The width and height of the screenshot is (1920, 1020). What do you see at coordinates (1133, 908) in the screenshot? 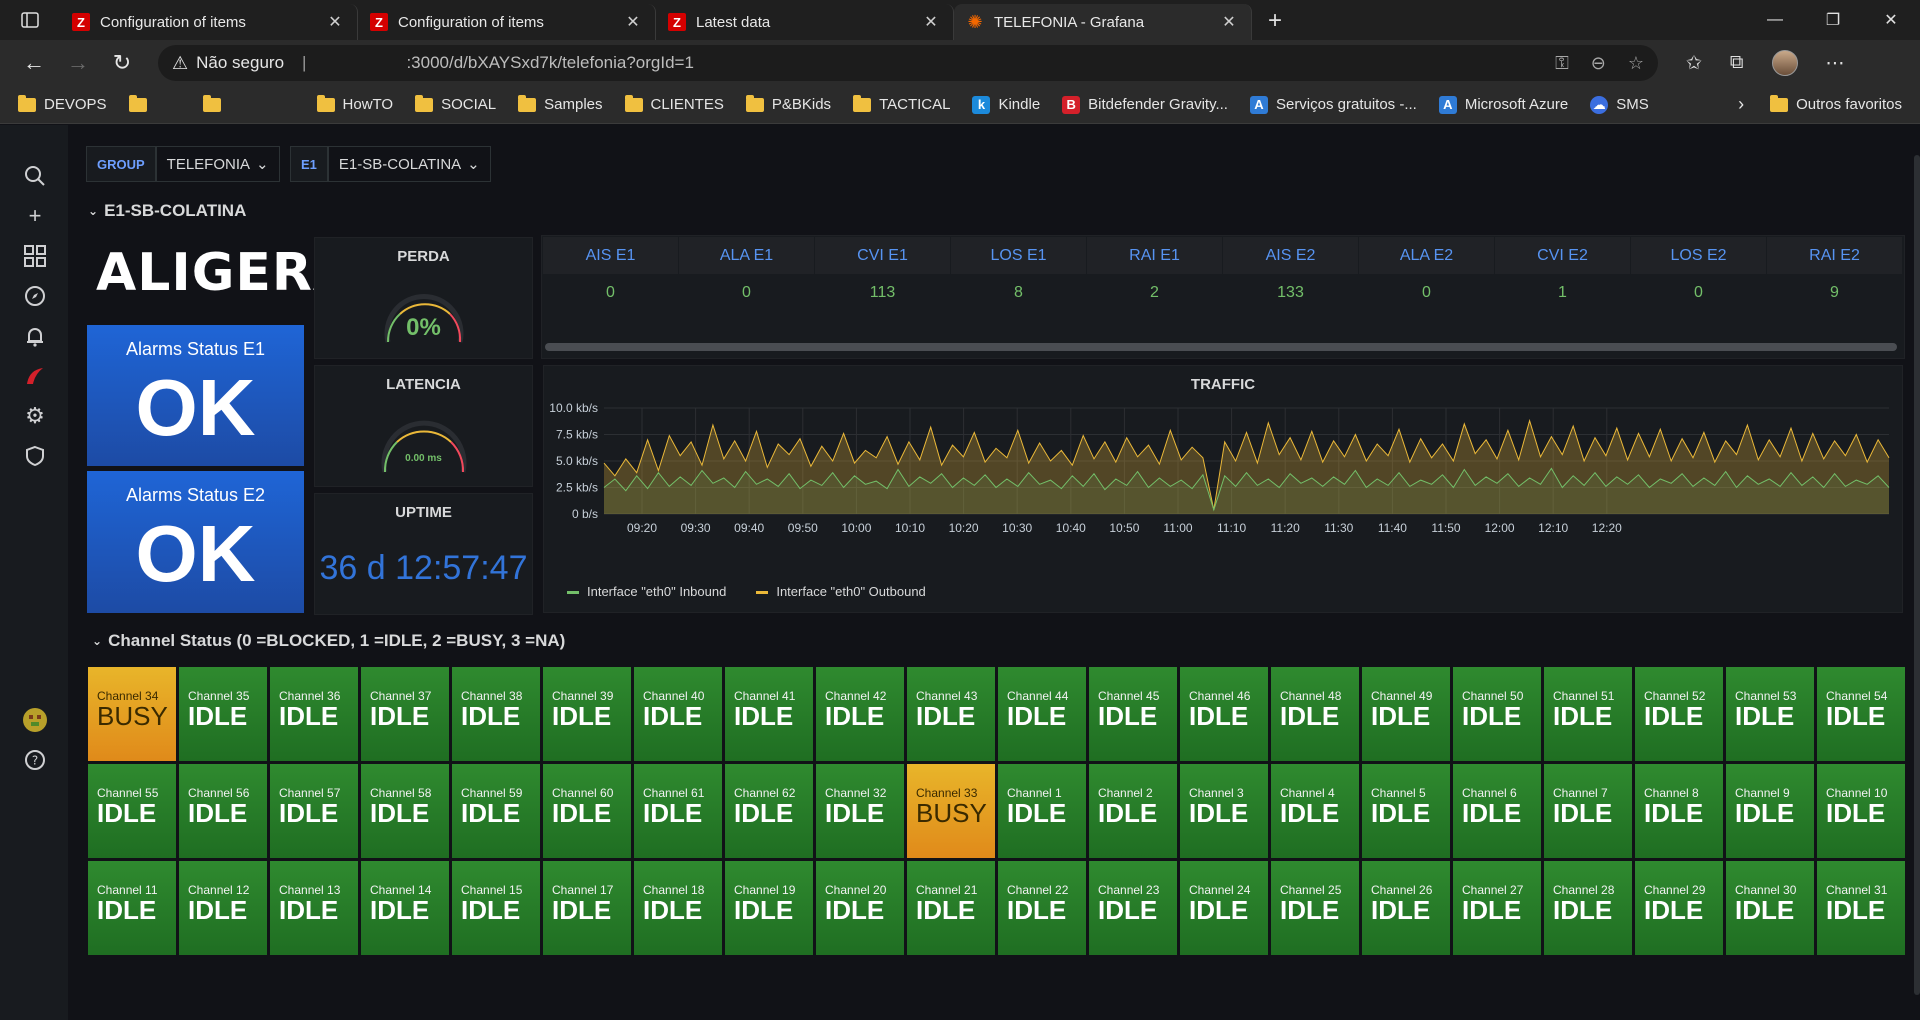
I see `channel-tile: Channel 23 IDLE` at bounding box center [1133, 908].